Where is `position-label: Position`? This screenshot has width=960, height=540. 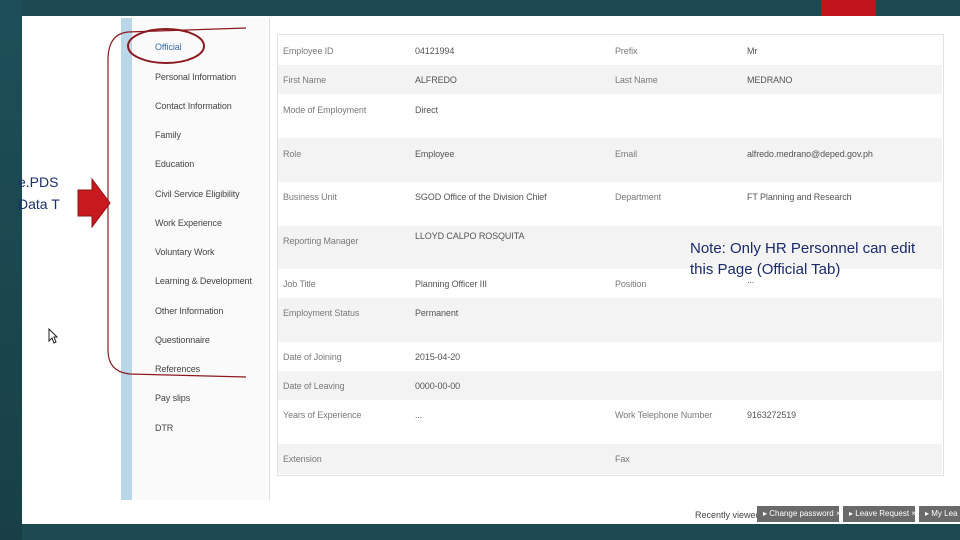
position-label: Position is located at coordinates (631, 284).